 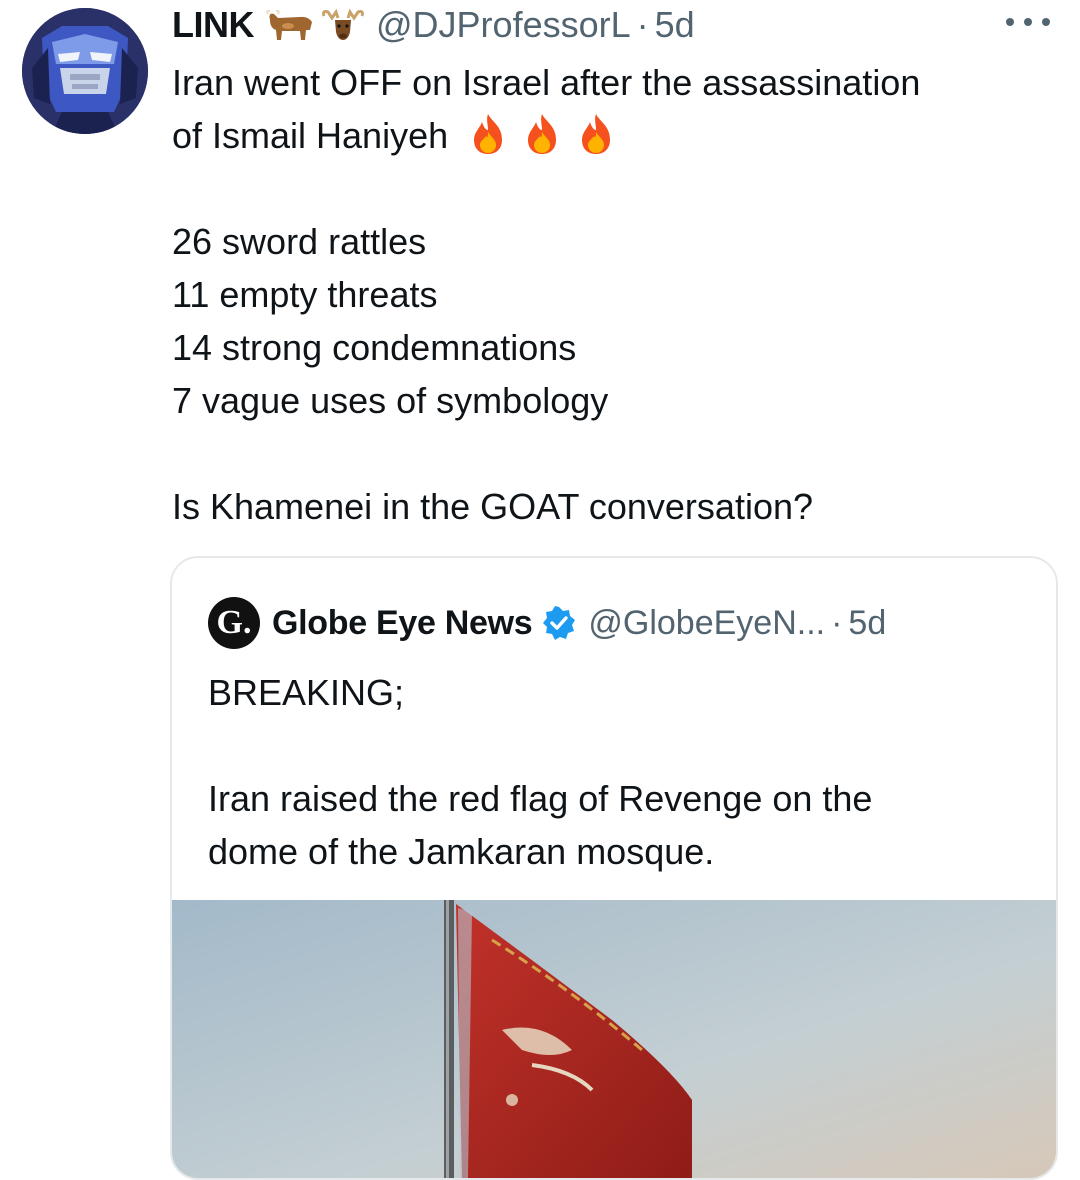 I want to click on author-avatar, so click(x=85, y=71).